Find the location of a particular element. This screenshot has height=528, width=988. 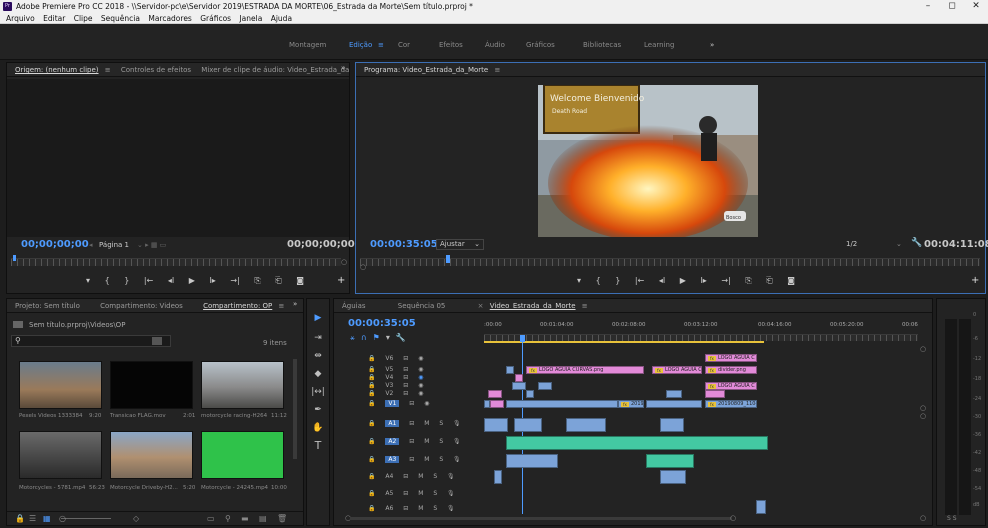

workspace-audio: Áudio is located at coordinates (495, 45).